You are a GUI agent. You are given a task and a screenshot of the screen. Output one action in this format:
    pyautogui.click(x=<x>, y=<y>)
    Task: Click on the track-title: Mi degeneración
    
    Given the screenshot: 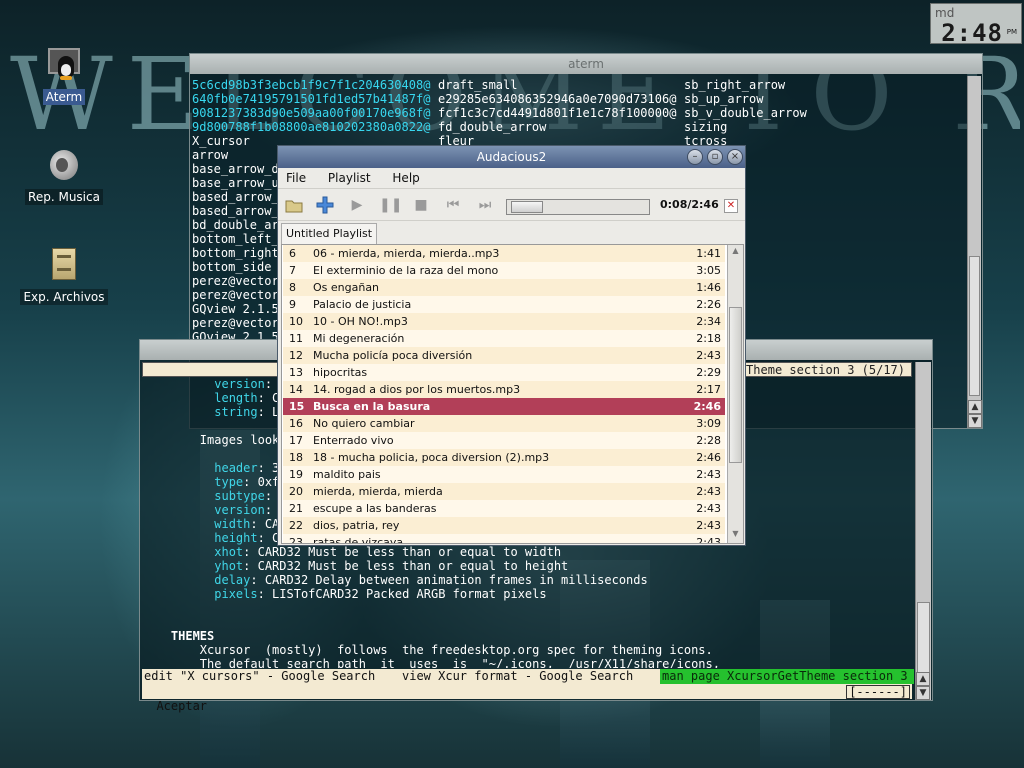 What is the action you would take?
    pyautogui.click(x=359, y=338)
    